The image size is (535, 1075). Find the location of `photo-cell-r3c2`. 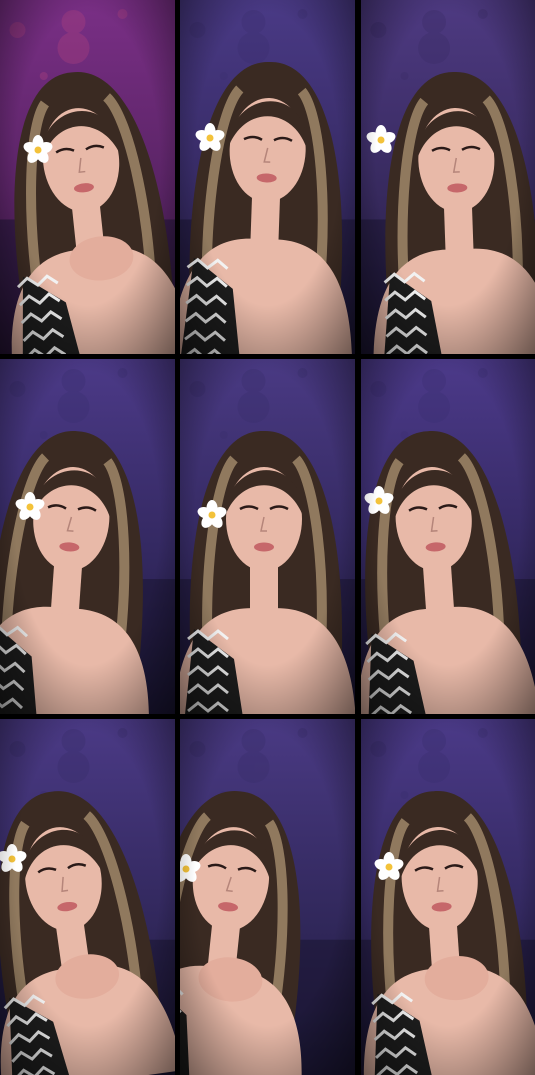

photo-cell-r3c2 is located at coordinates (267, 897).